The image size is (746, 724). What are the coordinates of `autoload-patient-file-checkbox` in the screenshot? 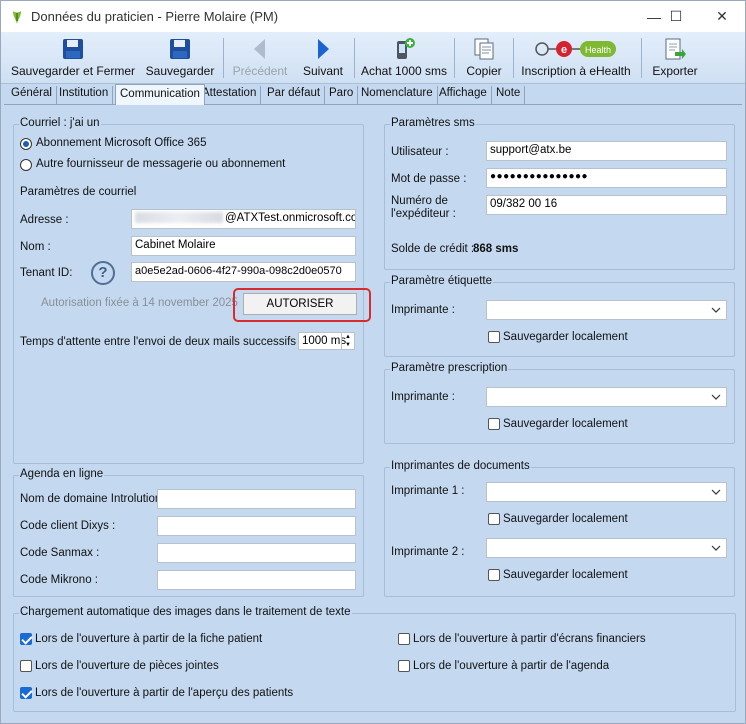 It's located at (26, 639).